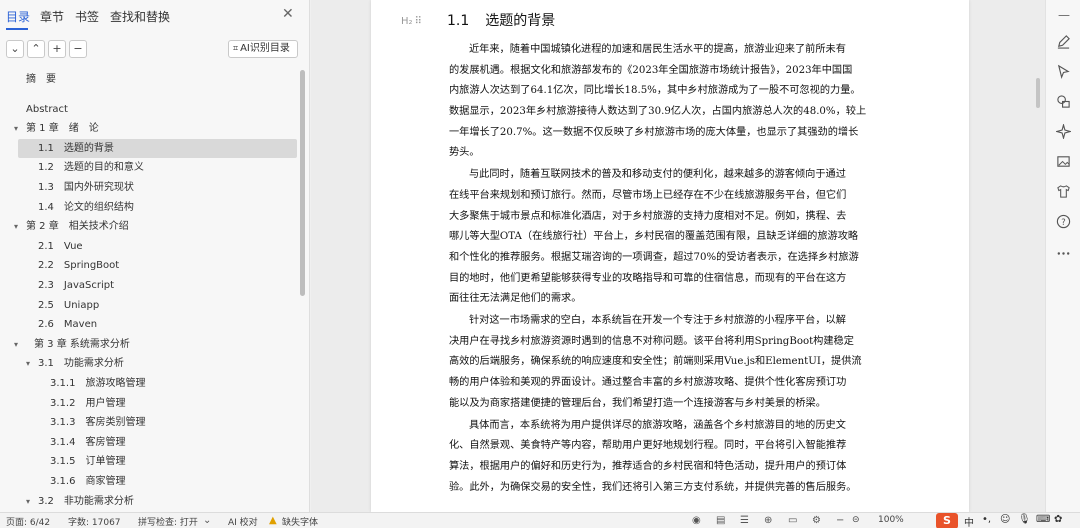 Image resolution: width=1080 pixels, height=528 pixels. I want to click on close-icon: ✕, so click(288, 14).